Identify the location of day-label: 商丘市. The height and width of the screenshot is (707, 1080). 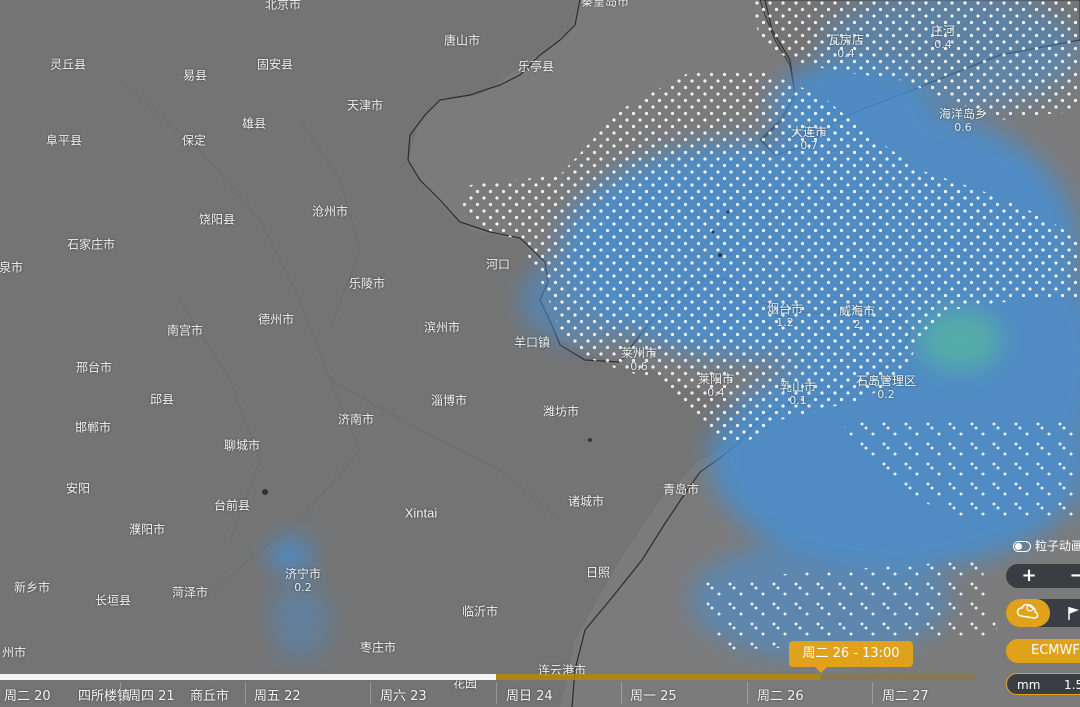
(210, 696).